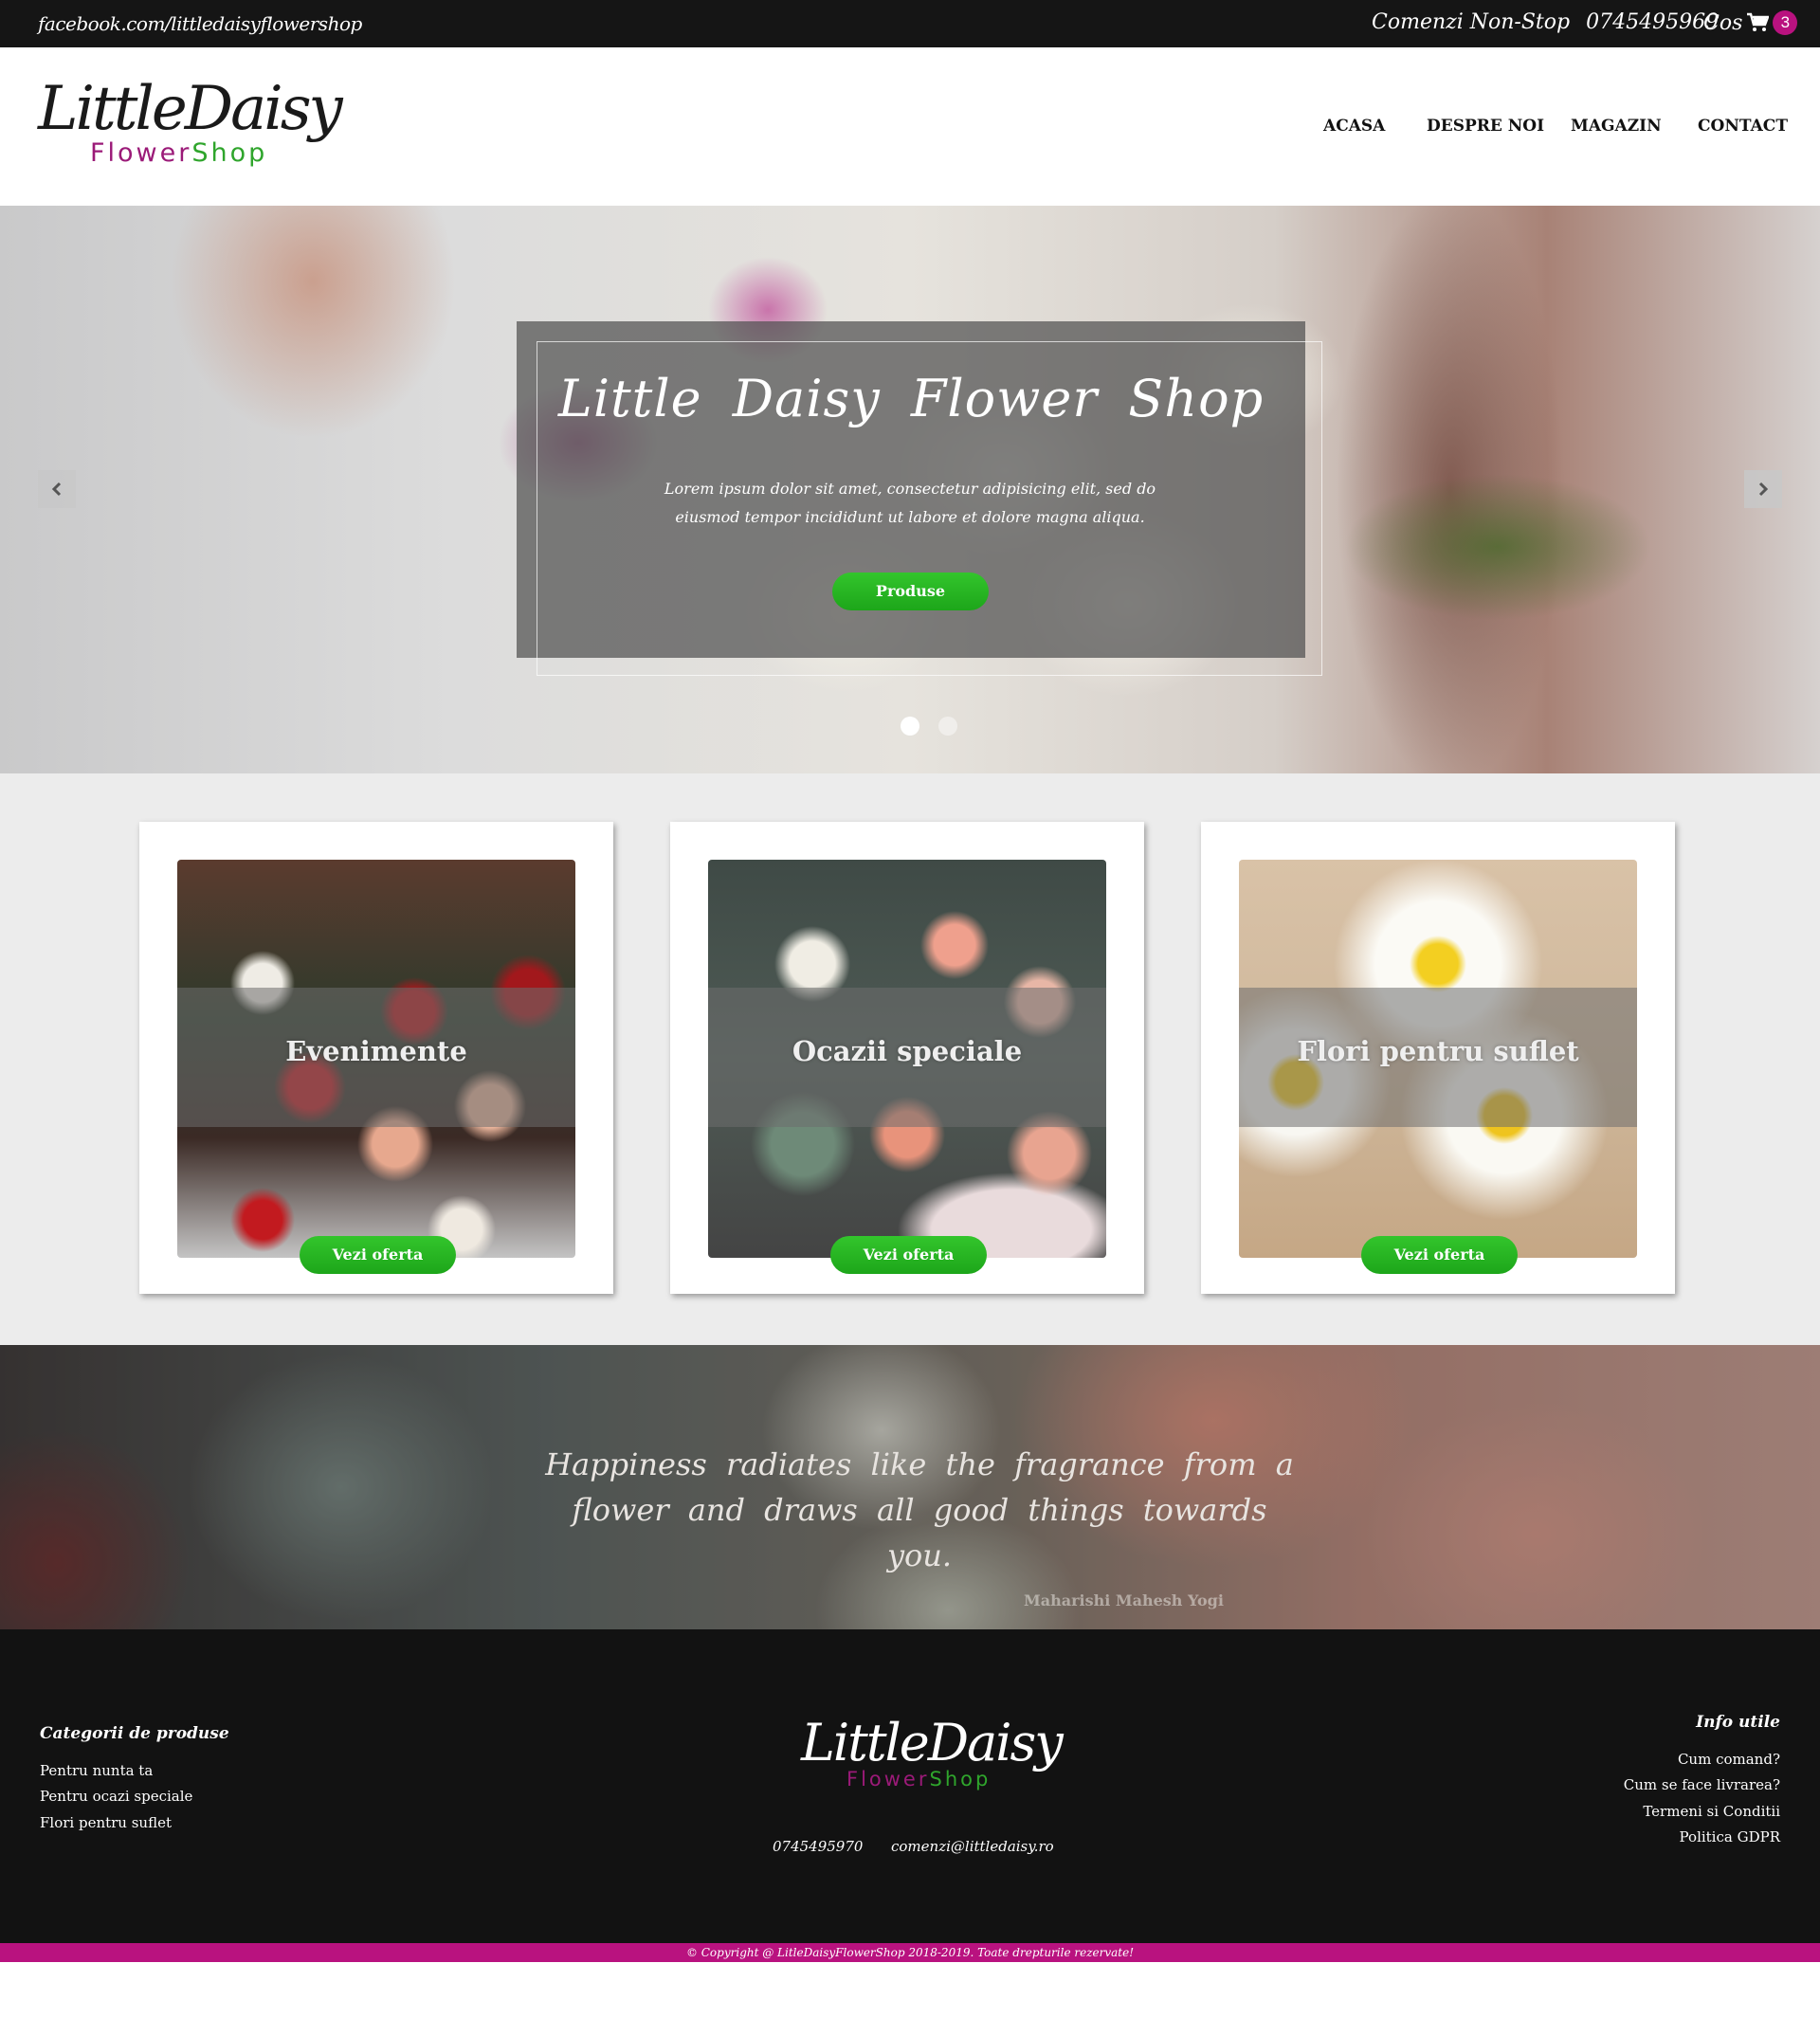 The width and height of the screenshot is (1820, 2036). What do you see at coordinates (1723, 22) in the screenshot?
I see `cart-label: Cos` at bounding box center [1723, 22].